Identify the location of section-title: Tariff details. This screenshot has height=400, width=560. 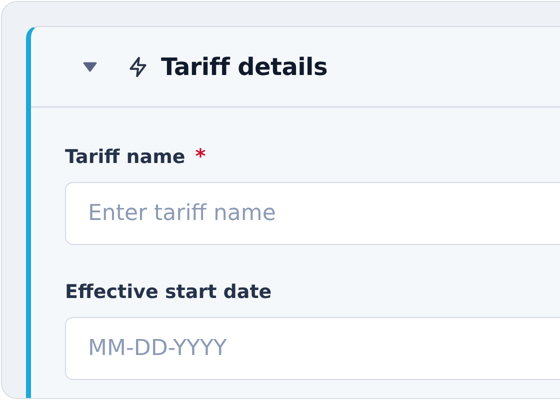
(244, 66).